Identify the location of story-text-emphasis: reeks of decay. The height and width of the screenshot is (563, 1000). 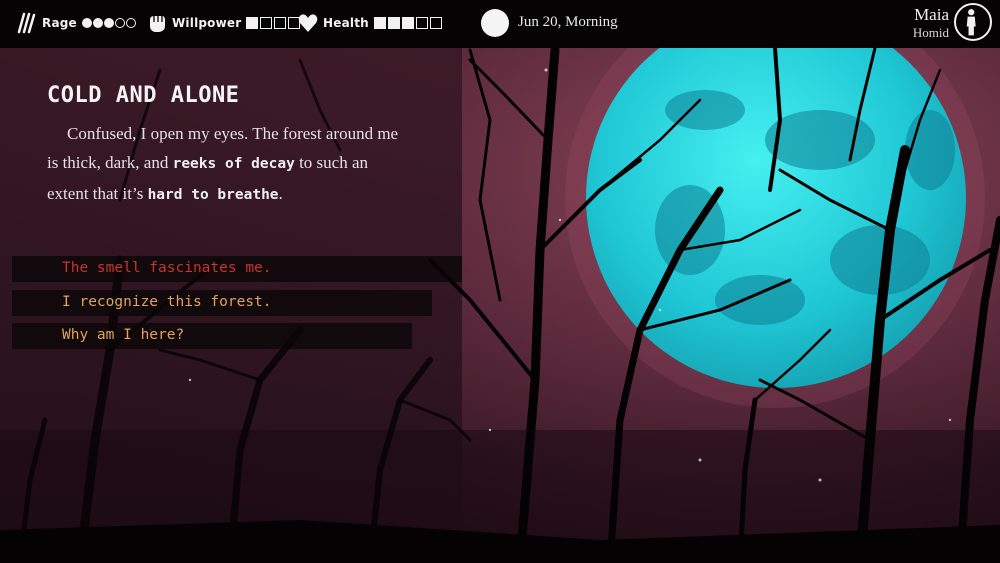
(233, 164).